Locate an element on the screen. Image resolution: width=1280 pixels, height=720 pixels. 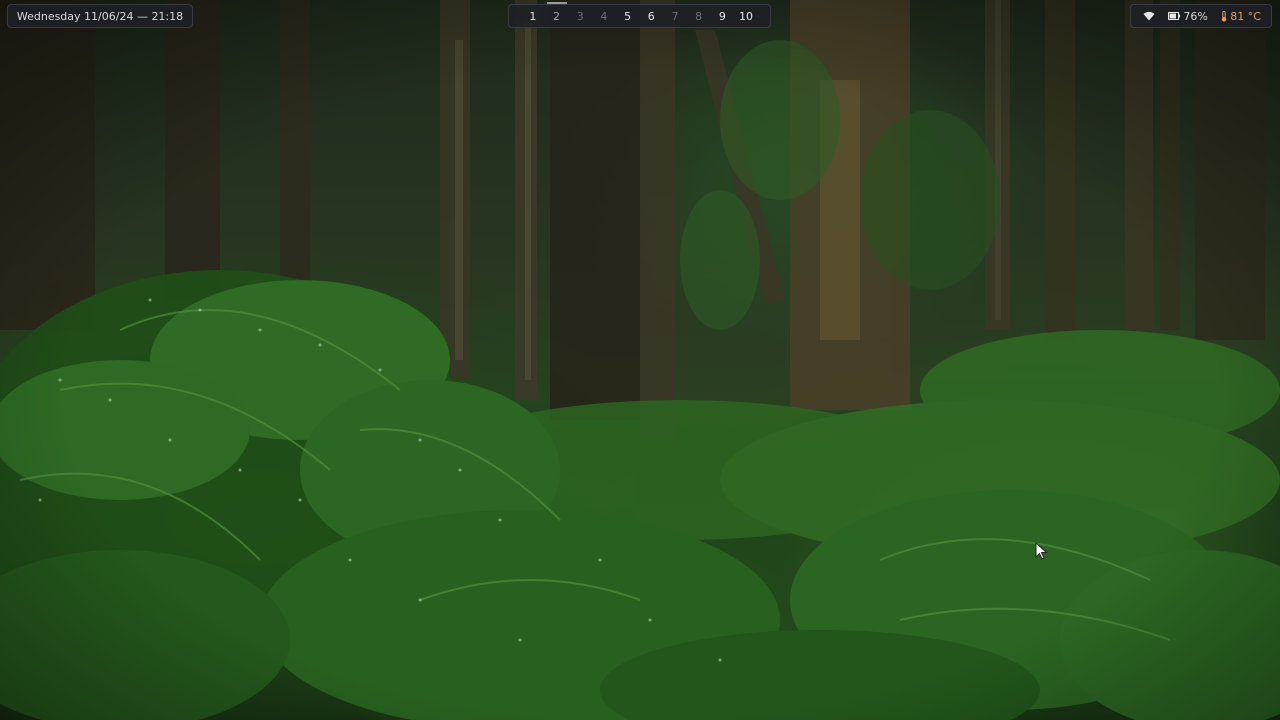
workspace-6: 6 is located at coordinates (651, 16).